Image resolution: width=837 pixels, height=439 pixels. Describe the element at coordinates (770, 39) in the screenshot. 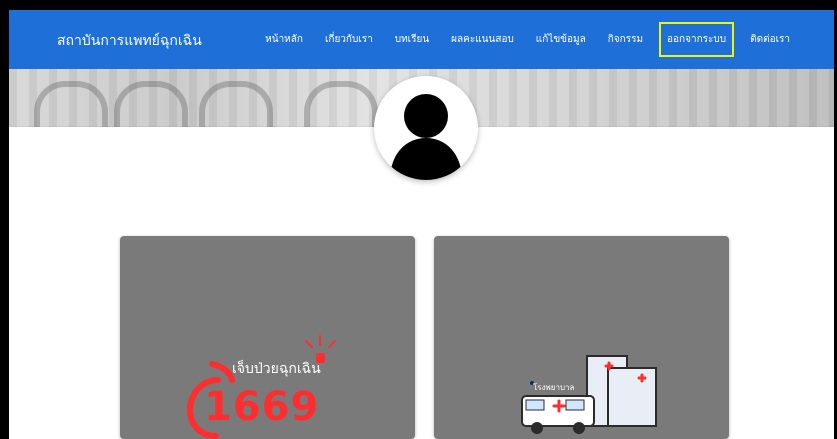

I see `nav-contact: ติดต่อเรา` at that location.